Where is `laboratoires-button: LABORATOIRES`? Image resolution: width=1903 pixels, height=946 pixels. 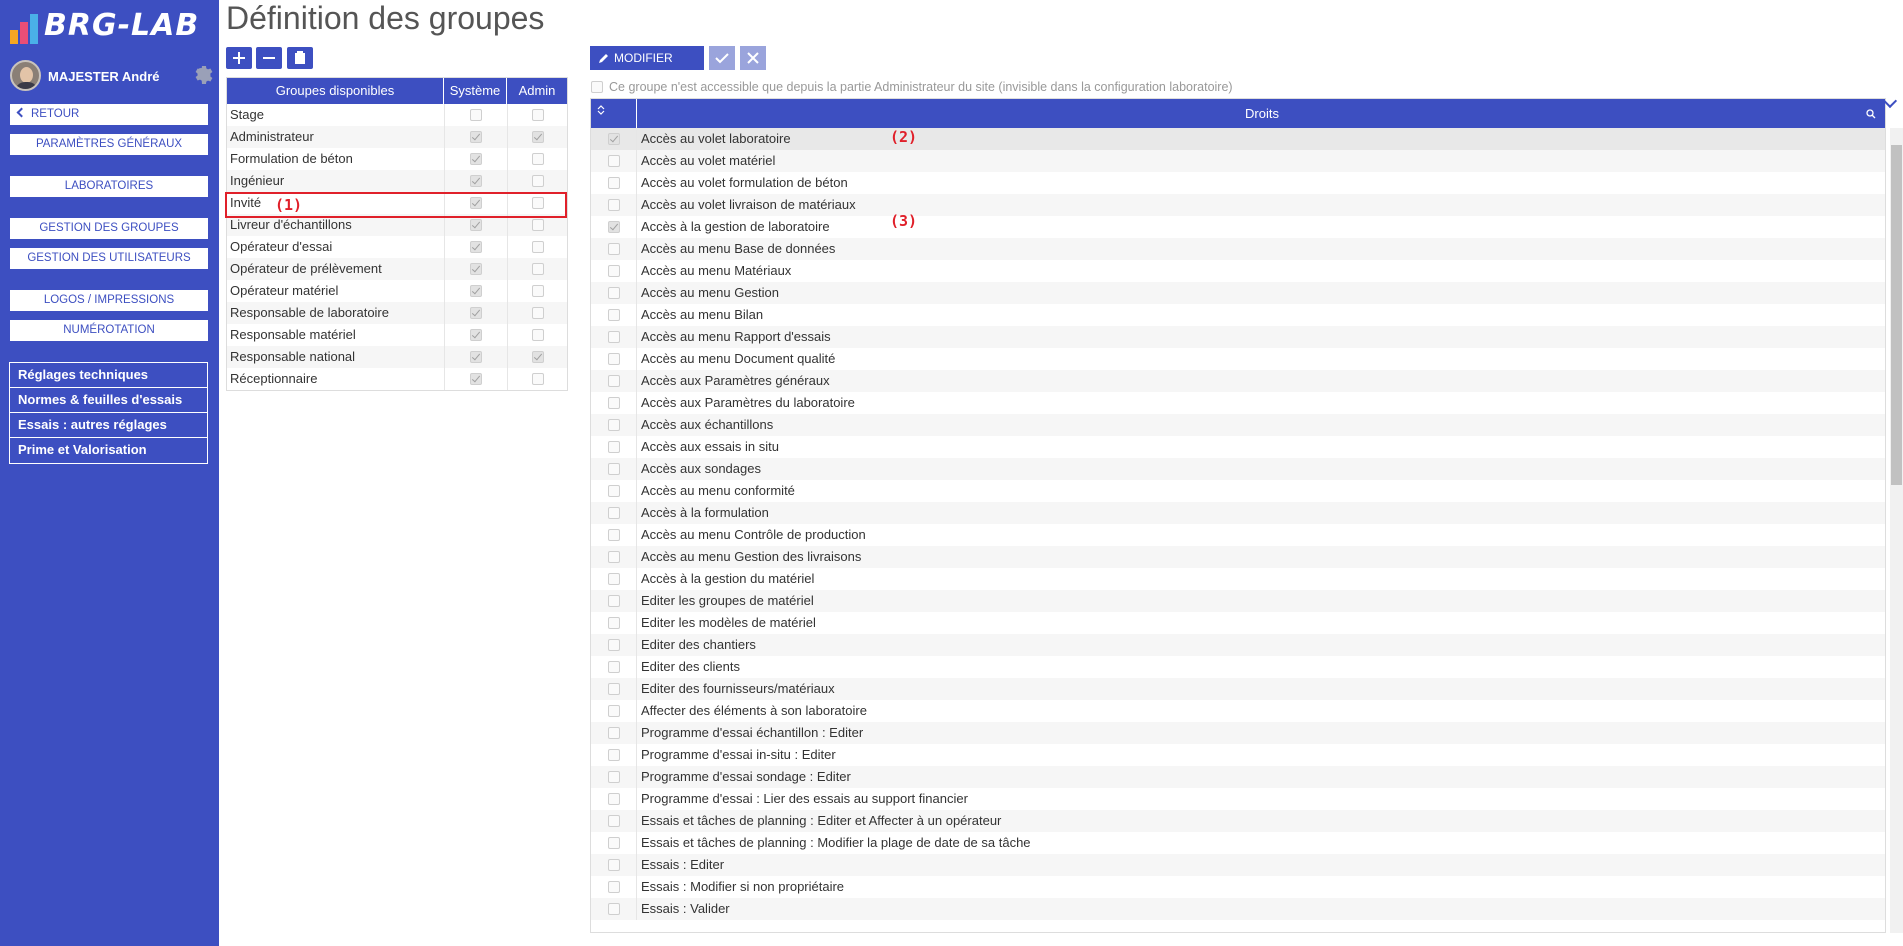
laboratoires-button: LABORATOIRES is located at coordinates (109, 186).